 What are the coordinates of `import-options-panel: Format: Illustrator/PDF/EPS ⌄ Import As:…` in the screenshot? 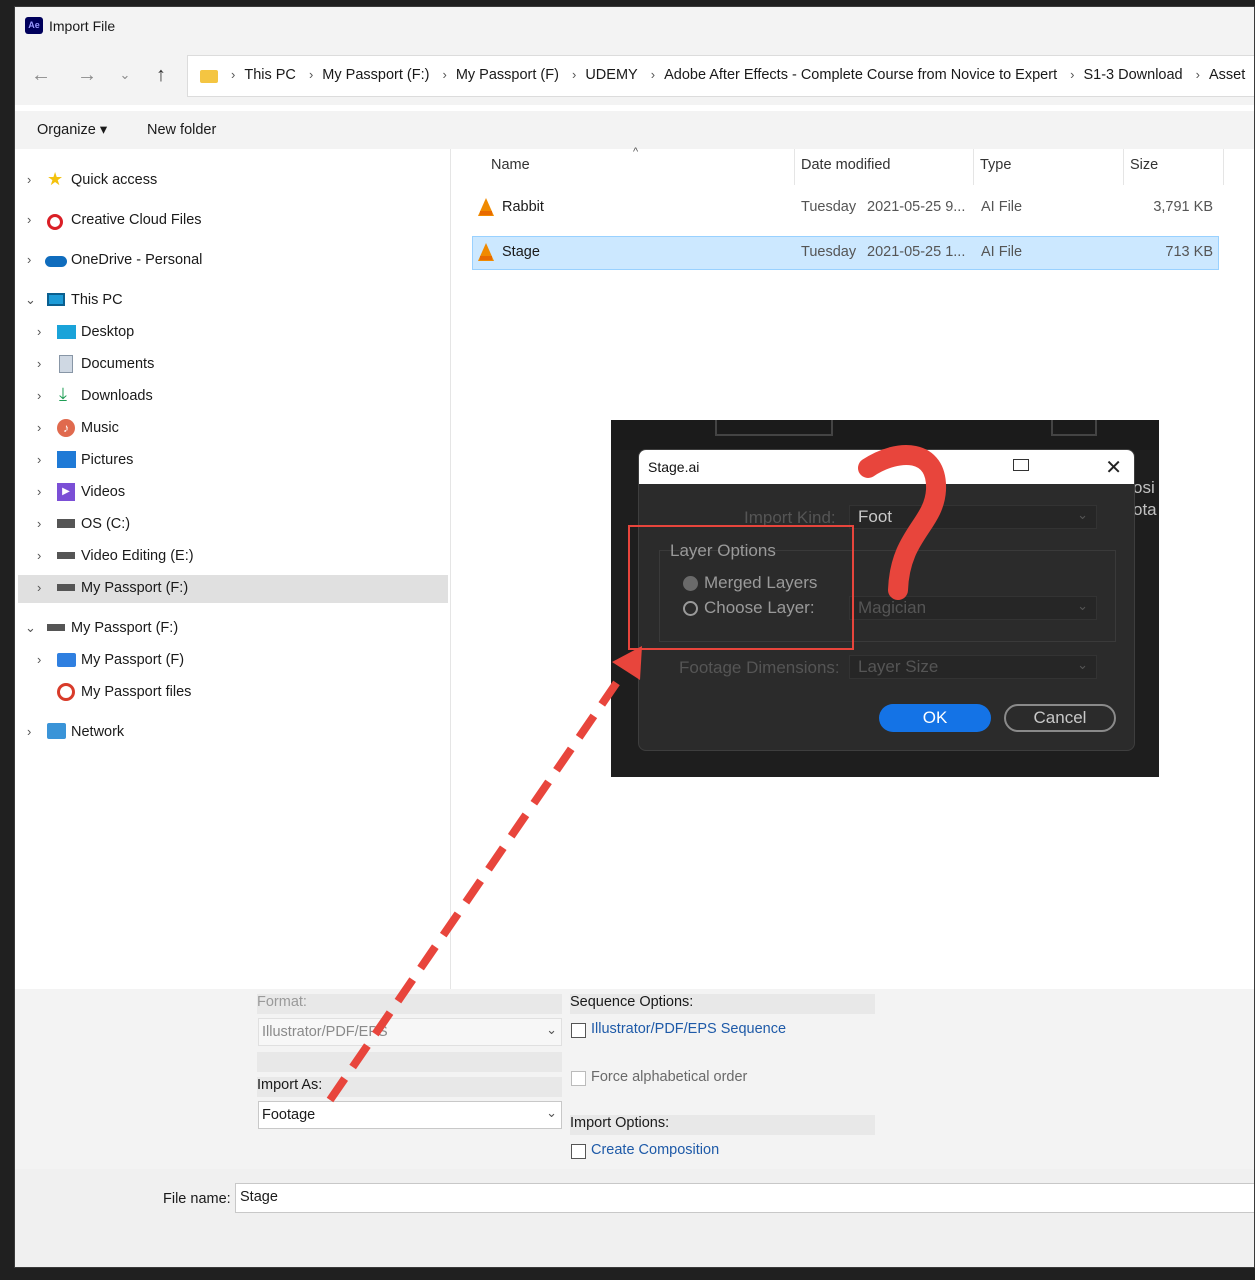 It's located at (634, 1079).